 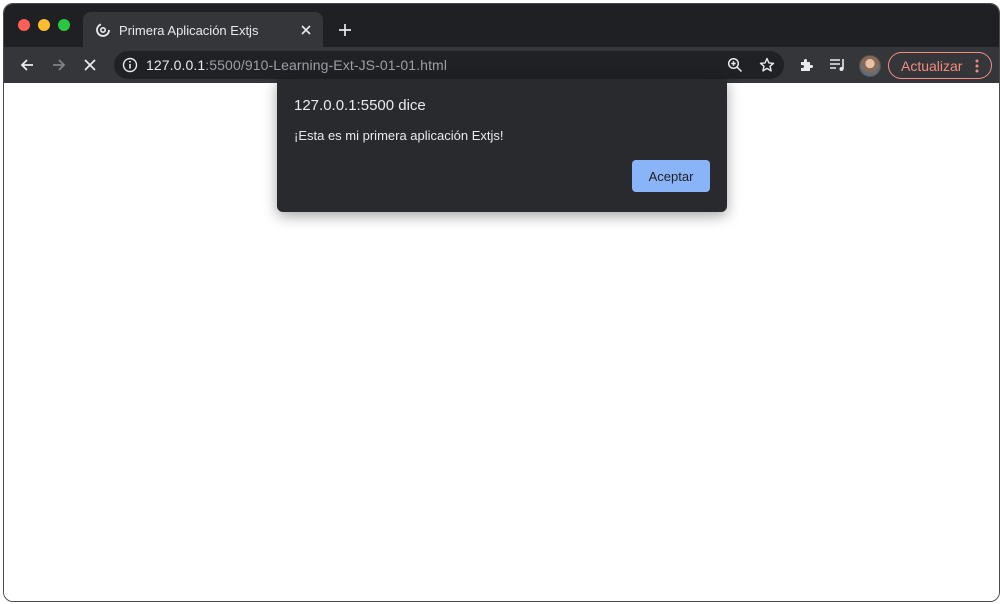 What do you see at coordinates (932, 66) in the screenshot?
I see `update-button-label: Actualizar` at bounding box center [932, 66].